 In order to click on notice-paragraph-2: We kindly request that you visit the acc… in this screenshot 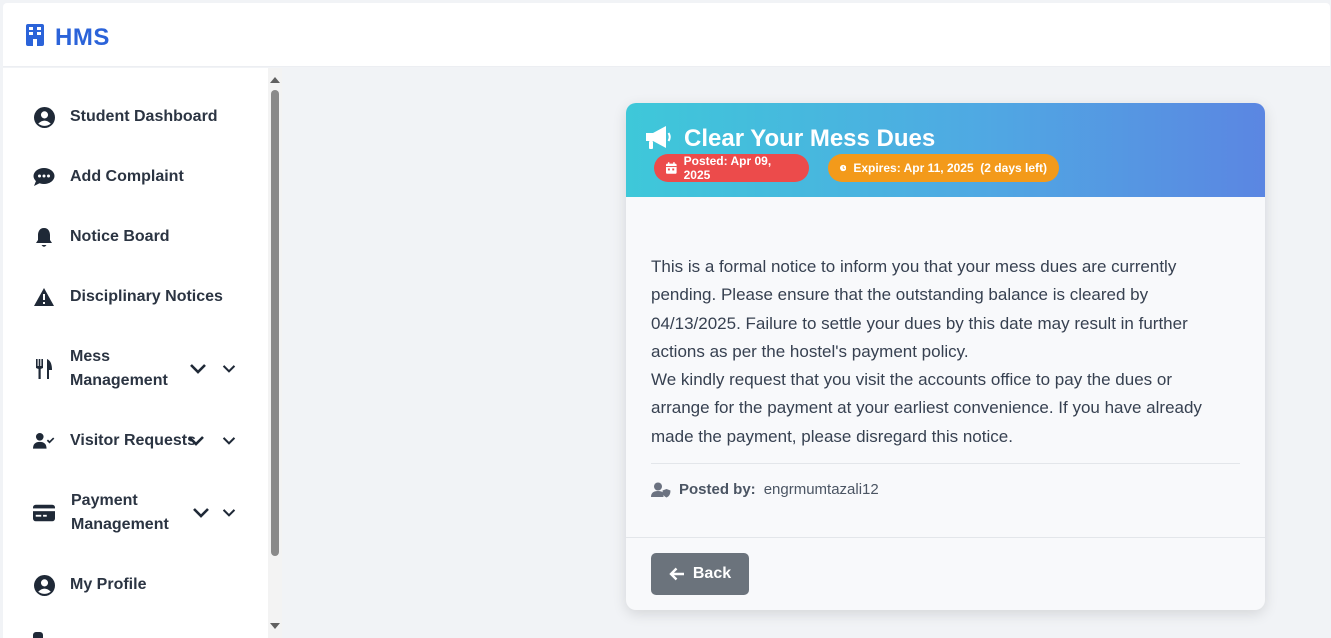, I will do `click(926, 408)`.